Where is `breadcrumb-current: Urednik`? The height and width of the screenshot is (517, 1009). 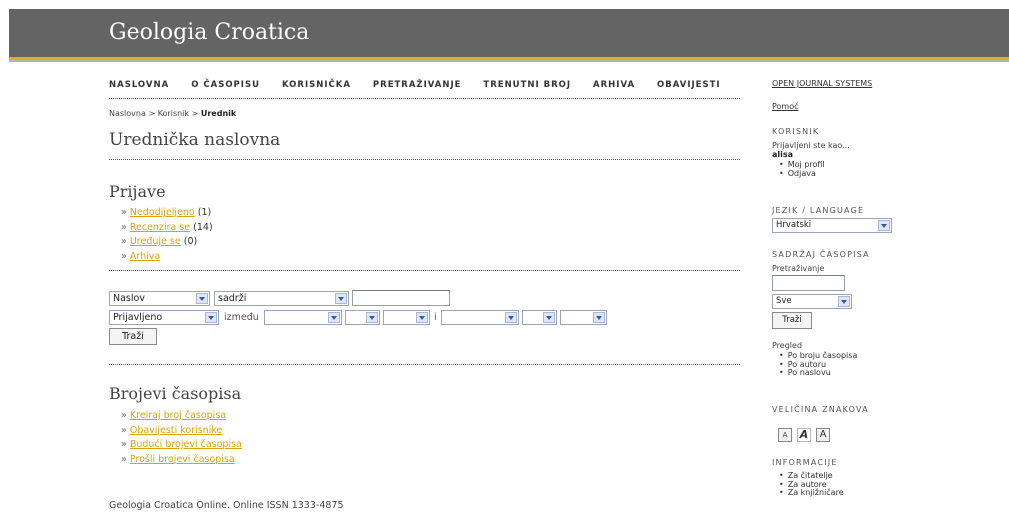
breadcrumb-current: Urednik is located at coordinates (218, 113).